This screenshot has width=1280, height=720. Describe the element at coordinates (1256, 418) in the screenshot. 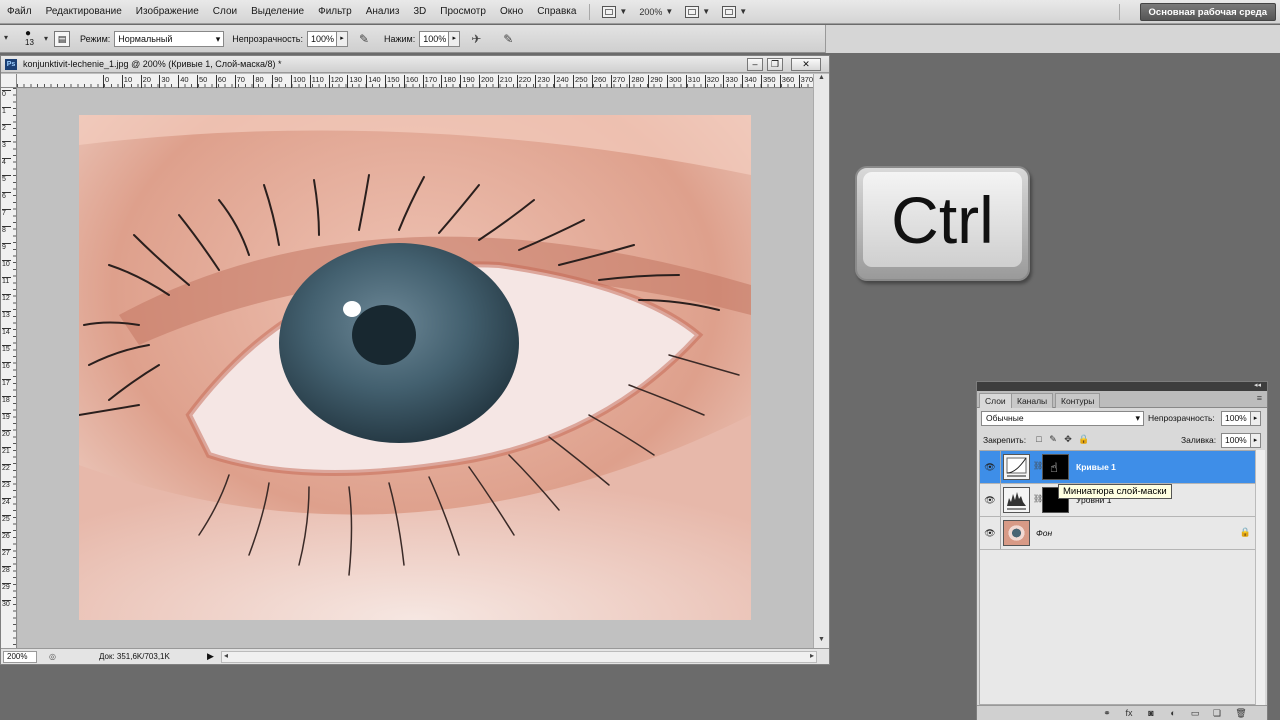

I see `layer-opacity-slider-toggle: ▸` at that location.